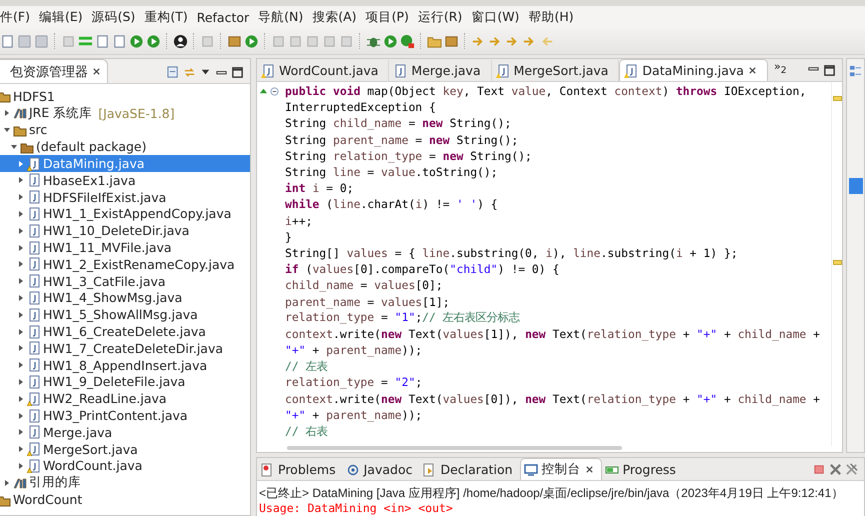 Image resolution: width=865 pixels, height=516 pixels. What do you see at coordinates (125, 466) in the screenshot?
I see `tree-item: WordCount.java` at bounding box center [125, 466].